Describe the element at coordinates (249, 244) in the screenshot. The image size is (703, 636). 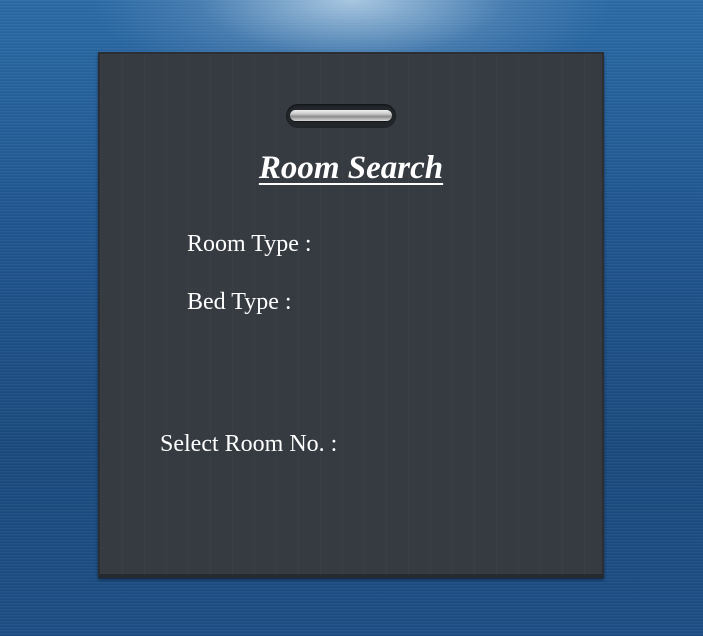
I see `room-type-label: Room Type :` at that location.